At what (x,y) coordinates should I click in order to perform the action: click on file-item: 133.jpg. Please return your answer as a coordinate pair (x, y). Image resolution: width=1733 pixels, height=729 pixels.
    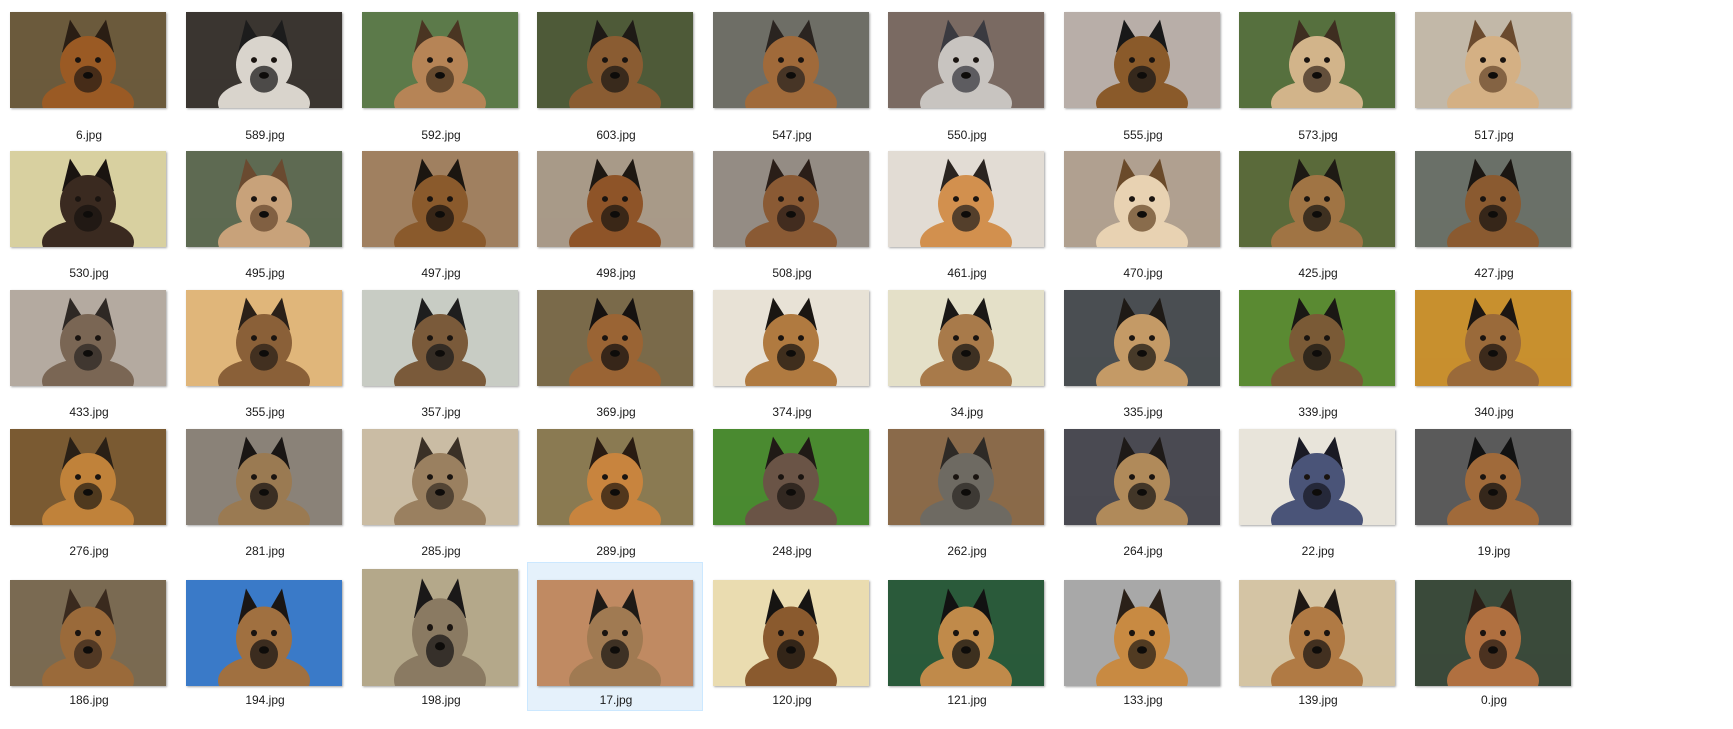
    Looking at the image, I should click on (1142, 636).